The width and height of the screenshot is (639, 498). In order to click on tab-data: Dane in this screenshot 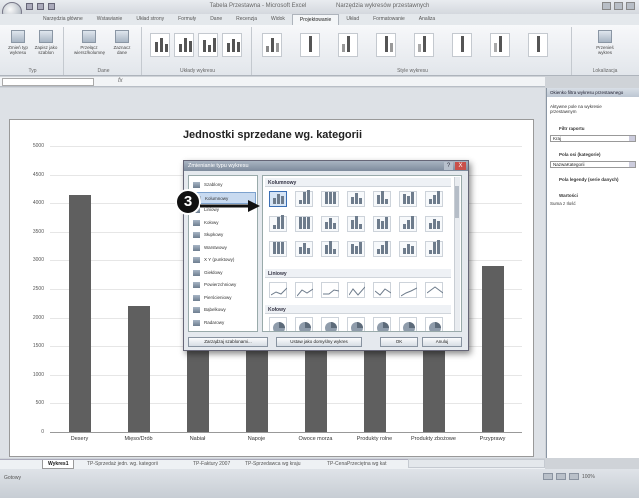, I will do `click(216, 19)`.